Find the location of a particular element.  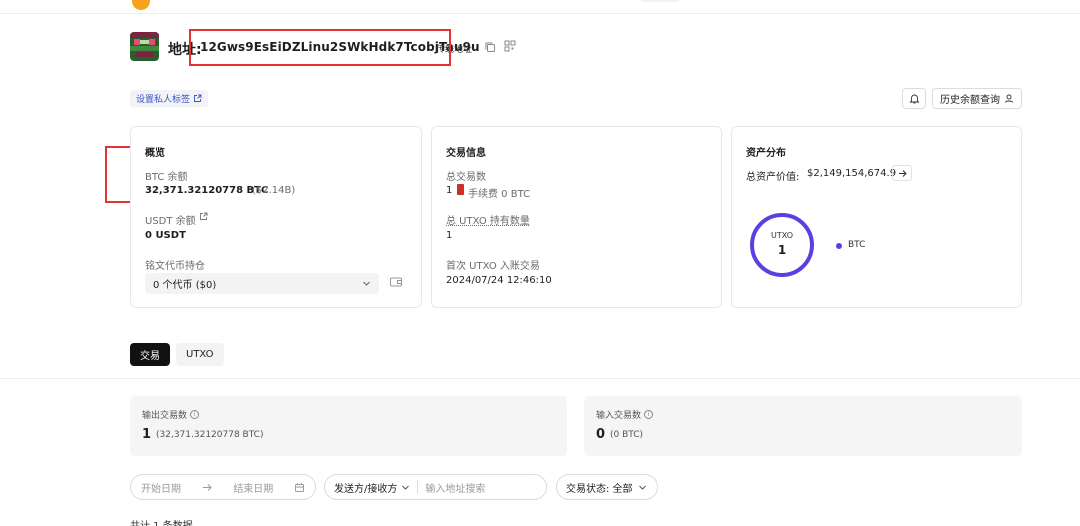

start-date-input: 开始日期 is located at coordinates (161, 487).